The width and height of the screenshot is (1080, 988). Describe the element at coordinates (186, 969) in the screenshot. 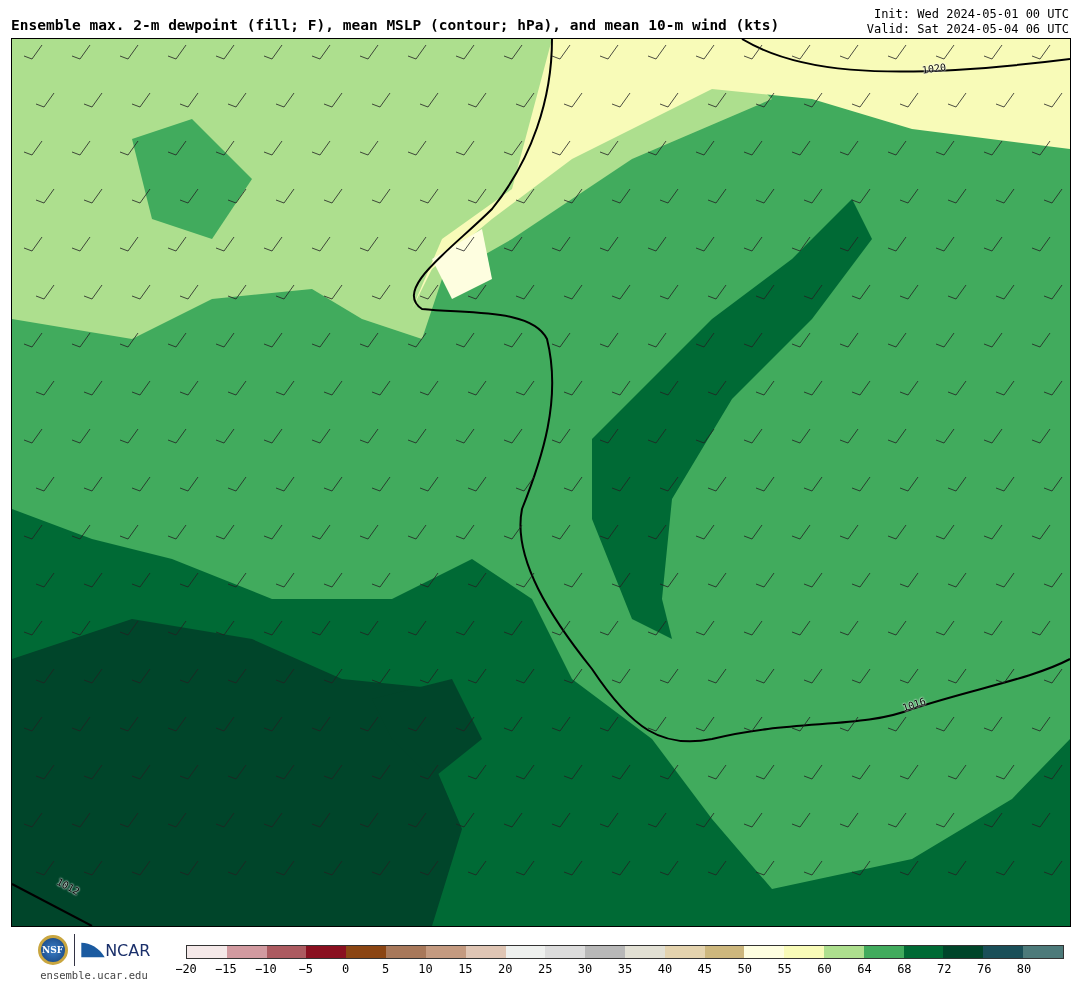

I see `colorbar-tick-label: −20` at that location.